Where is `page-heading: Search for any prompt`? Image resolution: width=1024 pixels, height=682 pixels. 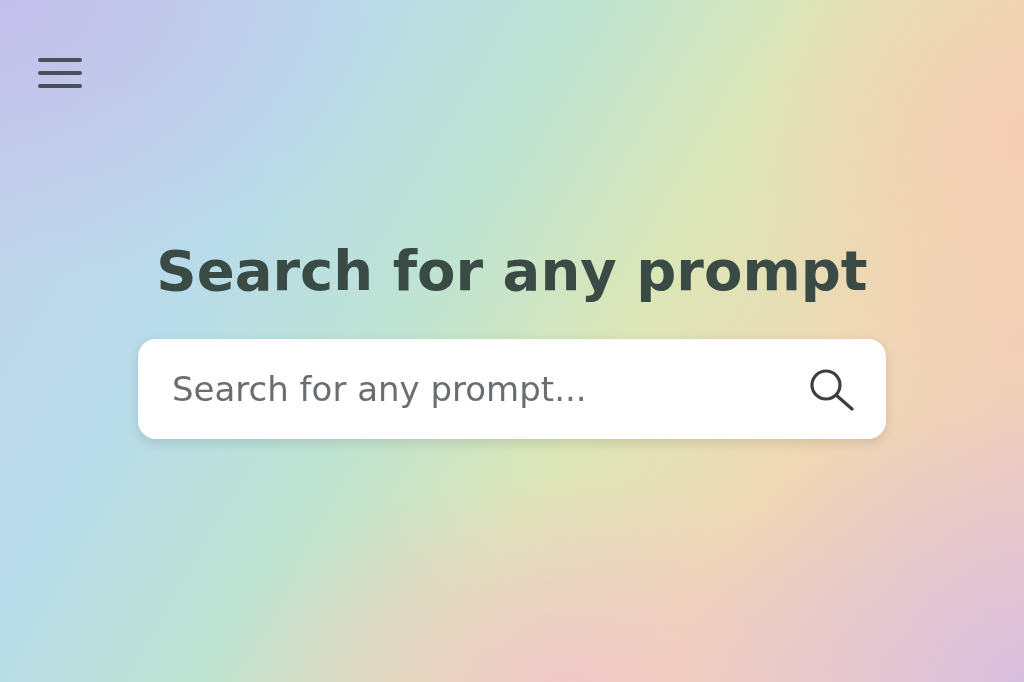 page-heading: Search for any prompt is located at coordinates (512, 270).